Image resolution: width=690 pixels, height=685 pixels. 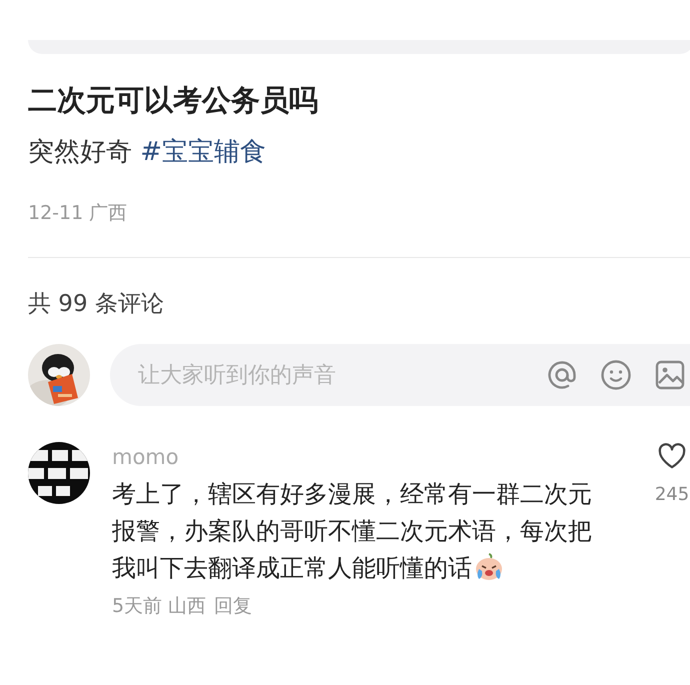 What do you see at coordinates (670, 375) in the screenshot?
I see `image-icon` at bounding box center [670, 375].